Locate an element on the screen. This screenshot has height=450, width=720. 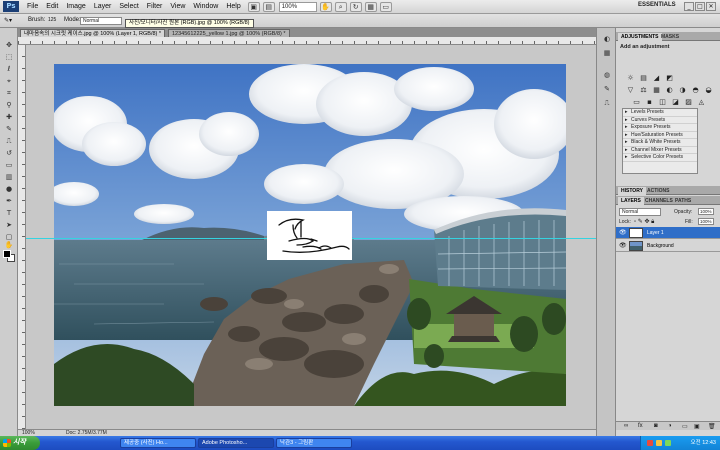
mini-bridge-icon: ▤ is located at coordinates (268, 6).